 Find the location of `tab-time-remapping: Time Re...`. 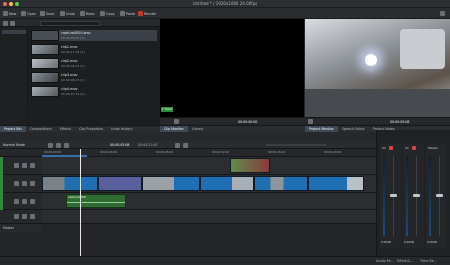

tab-time-remapping: Time Re... is located at coordinates (428, 261).